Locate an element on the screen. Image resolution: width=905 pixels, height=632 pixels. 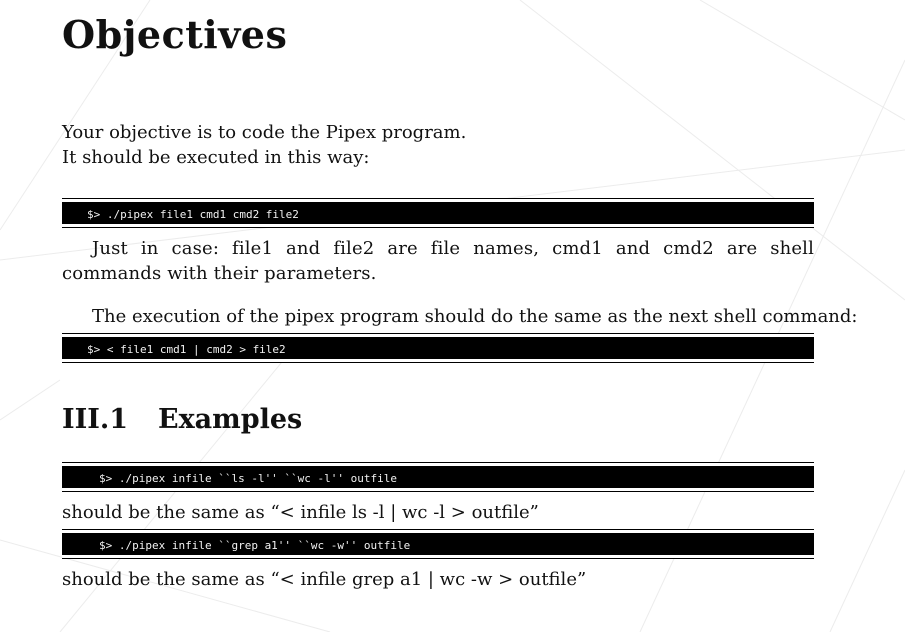
intro-line-2: It should be executed in this way: is located at coordinates (216, 157).